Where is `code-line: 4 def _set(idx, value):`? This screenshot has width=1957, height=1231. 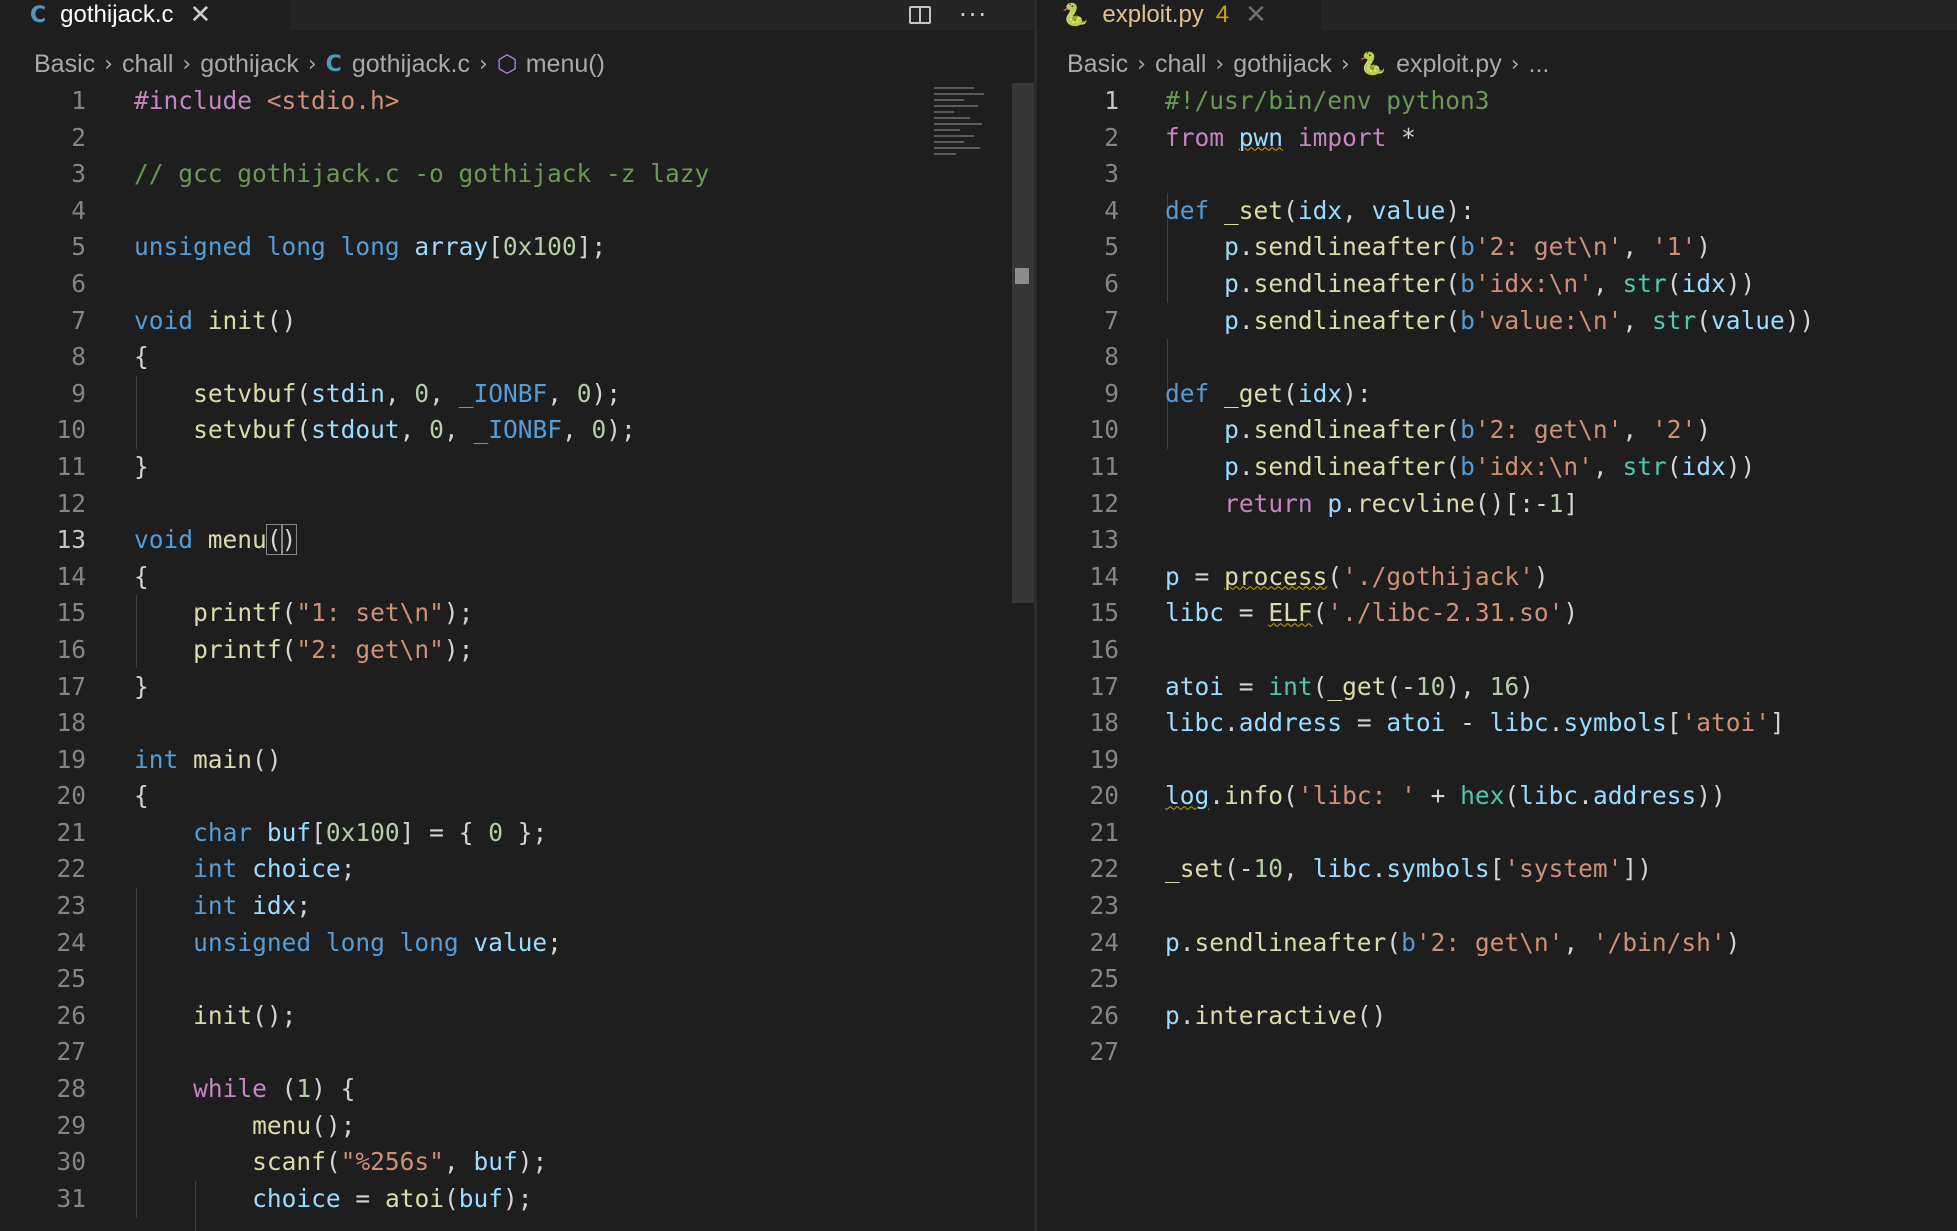
code-line: 4 def _set(idx, value): is located at coordinates (1497, 211).